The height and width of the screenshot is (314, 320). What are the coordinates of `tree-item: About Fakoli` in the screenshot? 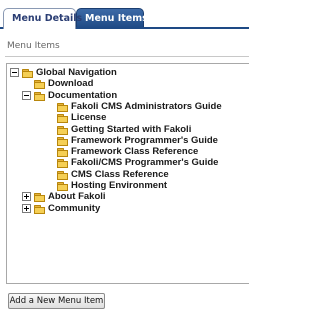 It's located at (64, 197).